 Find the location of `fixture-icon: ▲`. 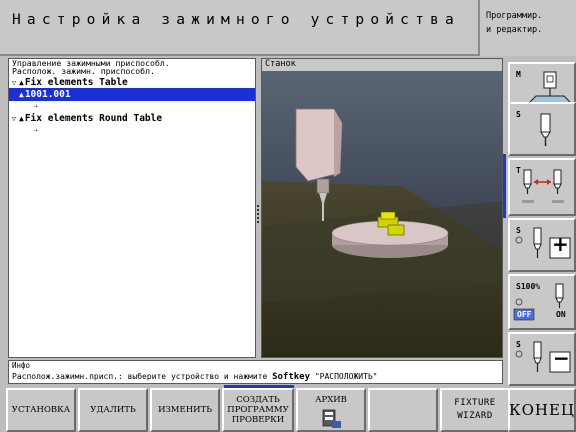

fixture-icon: ▲ is located at coordinates (21, 94).